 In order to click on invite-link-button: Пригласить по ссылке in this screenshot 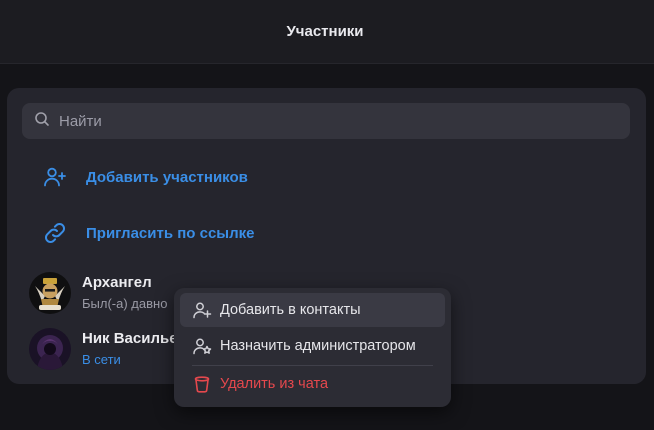, I will do `click(326, 233)`.